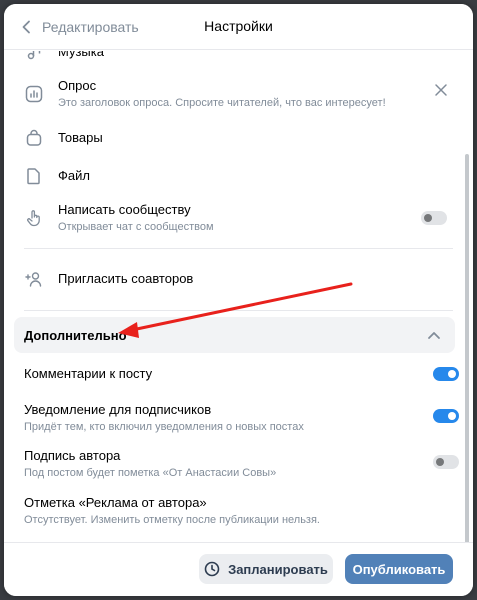 The height and width of the screenshot is (600, 477). What do you see at coordinates (241, 374) in the screenshot?
I see `comments-setting: Комментарии к посту` at bounding box center [241, 374].